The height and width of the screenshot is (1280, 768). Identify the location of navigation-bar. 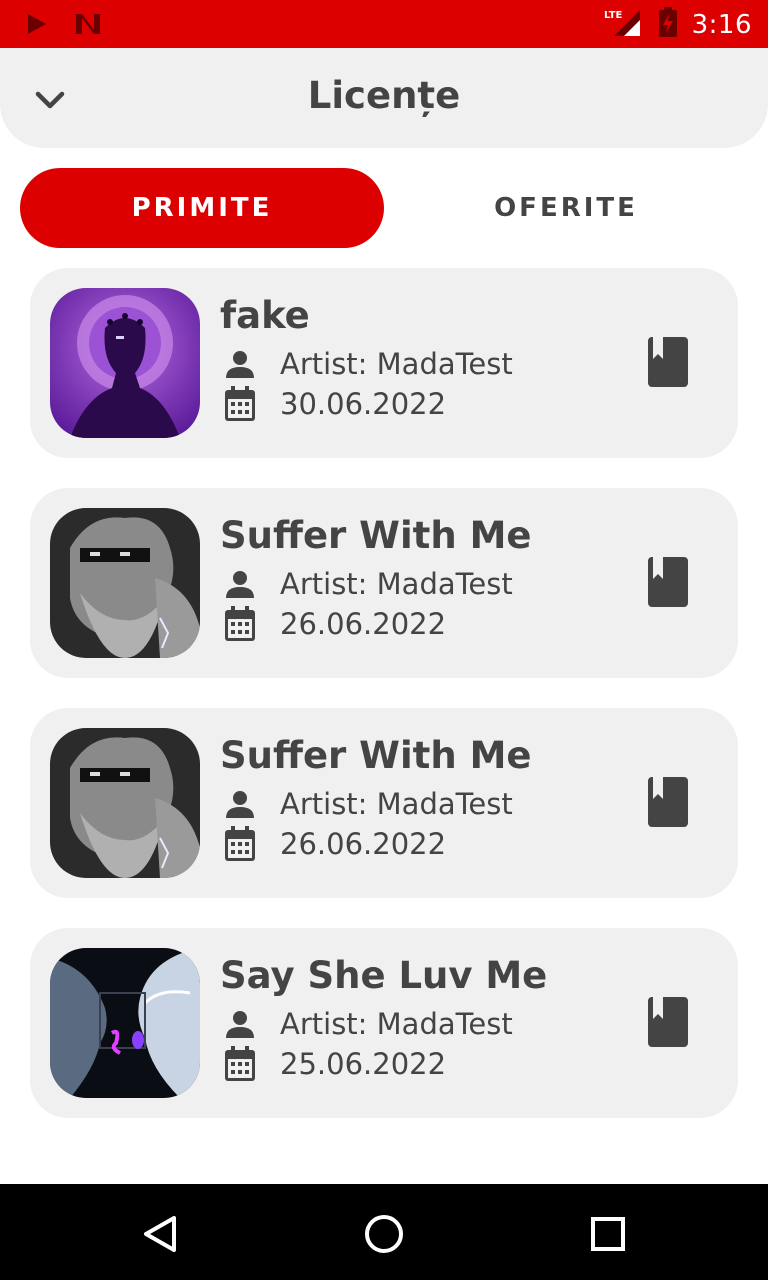
(384, 1232).